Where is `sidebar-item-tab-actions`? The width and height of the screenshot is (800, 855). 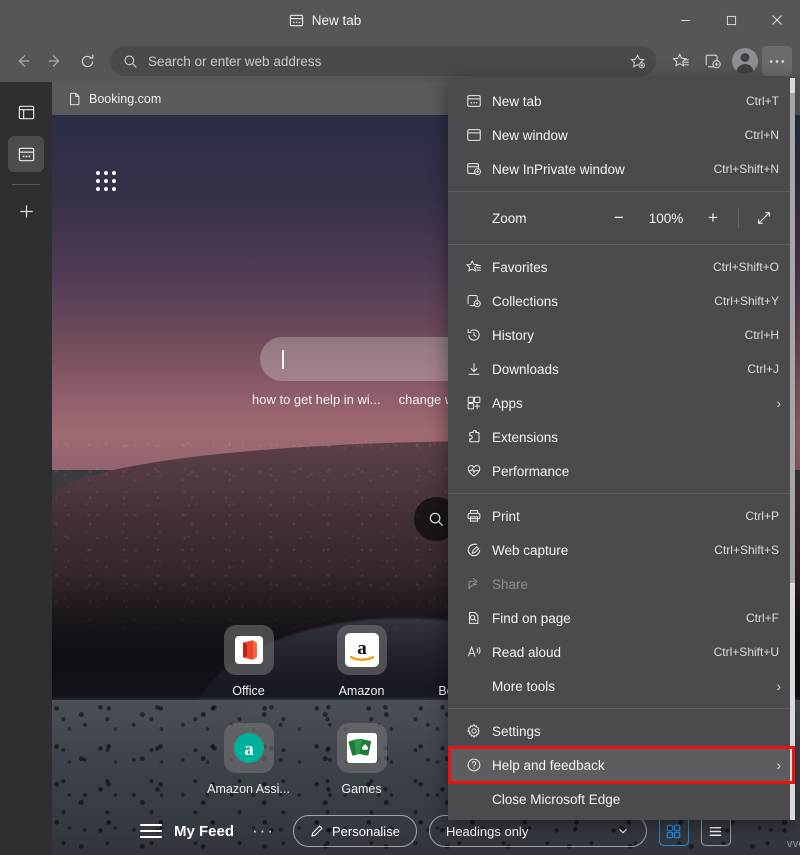 sidebar-item-tab-actions is located at coordinates (26, 112).